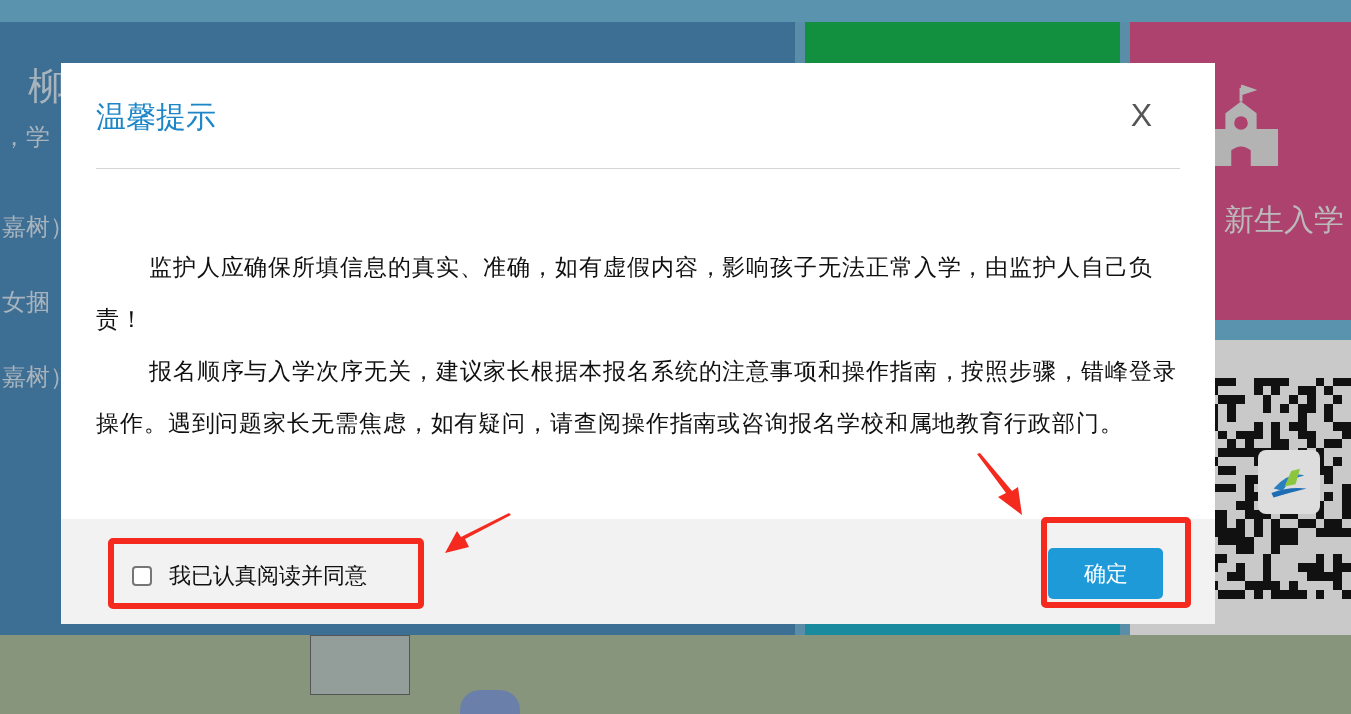 The width and height of the screenshot is (1351, 714). I want to click on checkbox, so click(142, 575).